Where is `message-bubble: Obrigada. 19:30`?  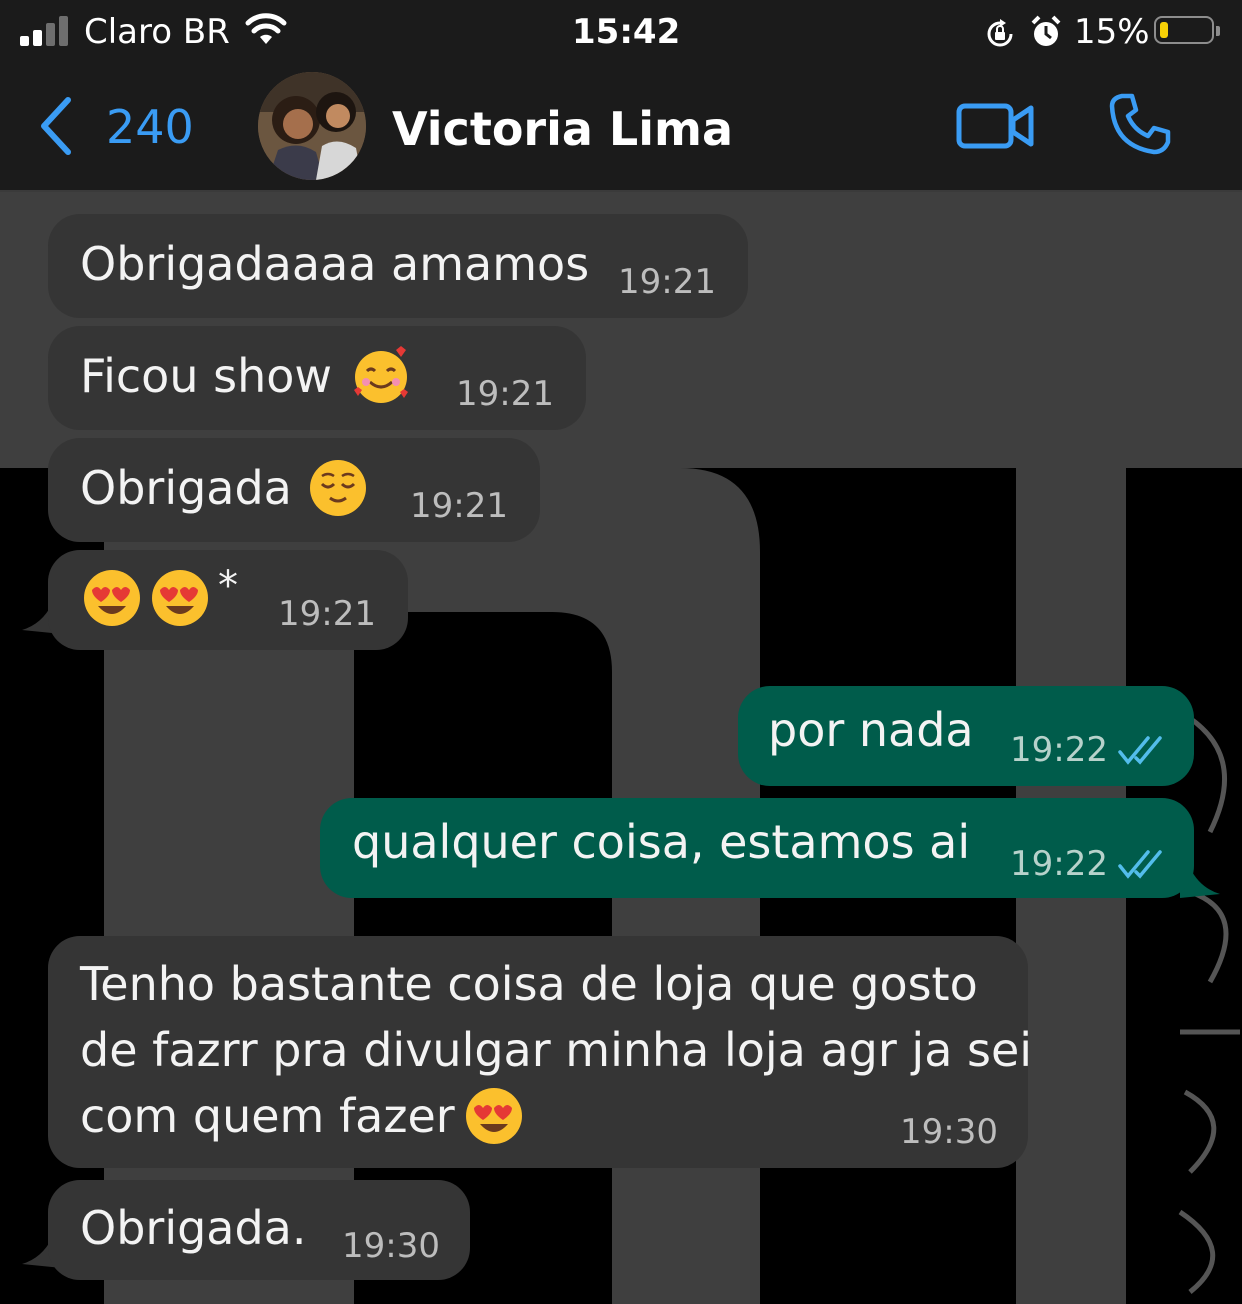 message-bubble: Obrigada. 19:30 is located at coordinates (259, 1230).